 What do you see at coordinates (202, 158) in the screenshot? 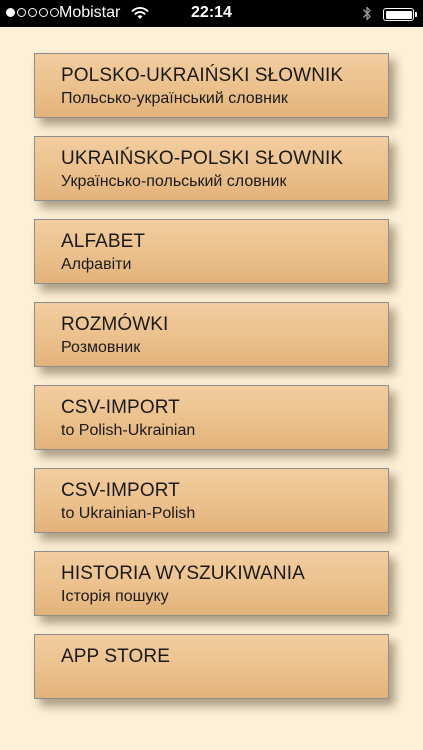
I see `menu-button-title: UKRAIŃSKO-POLSKI SŁOWNIK` at bounding box center [202, 158].